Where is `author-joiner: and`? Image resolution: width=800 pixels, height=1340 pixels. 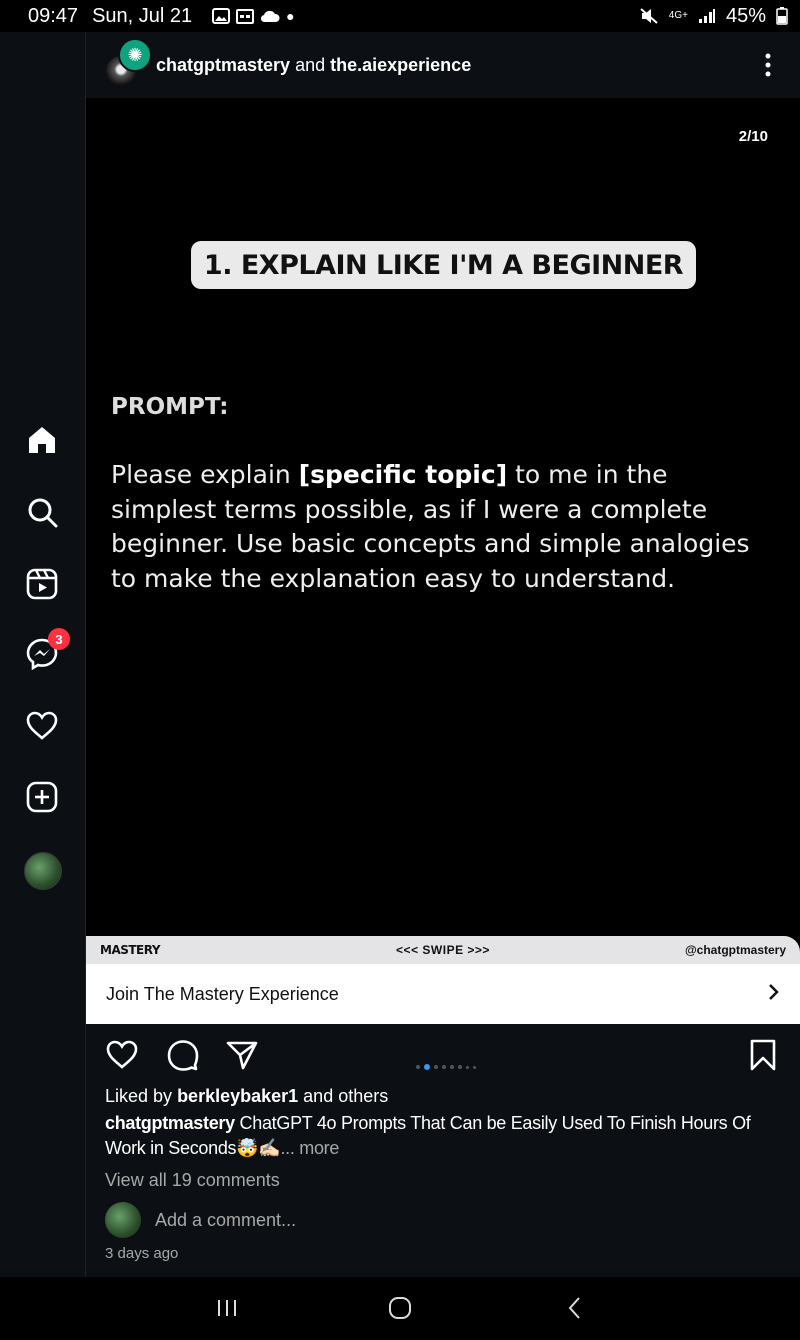 author-joiner: and is located at coordinates (310, 64).